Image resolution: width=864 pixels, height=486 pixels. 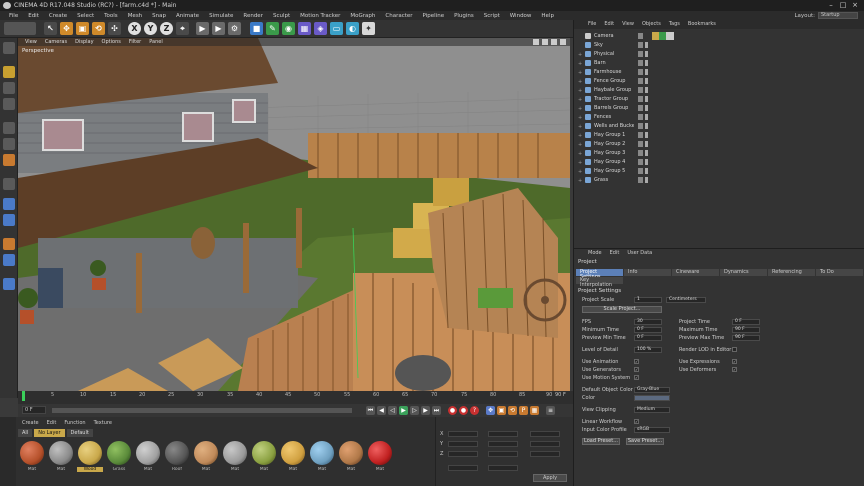 I want to click on attribute-menu-edit: Edit, so click(x=615, y=253).